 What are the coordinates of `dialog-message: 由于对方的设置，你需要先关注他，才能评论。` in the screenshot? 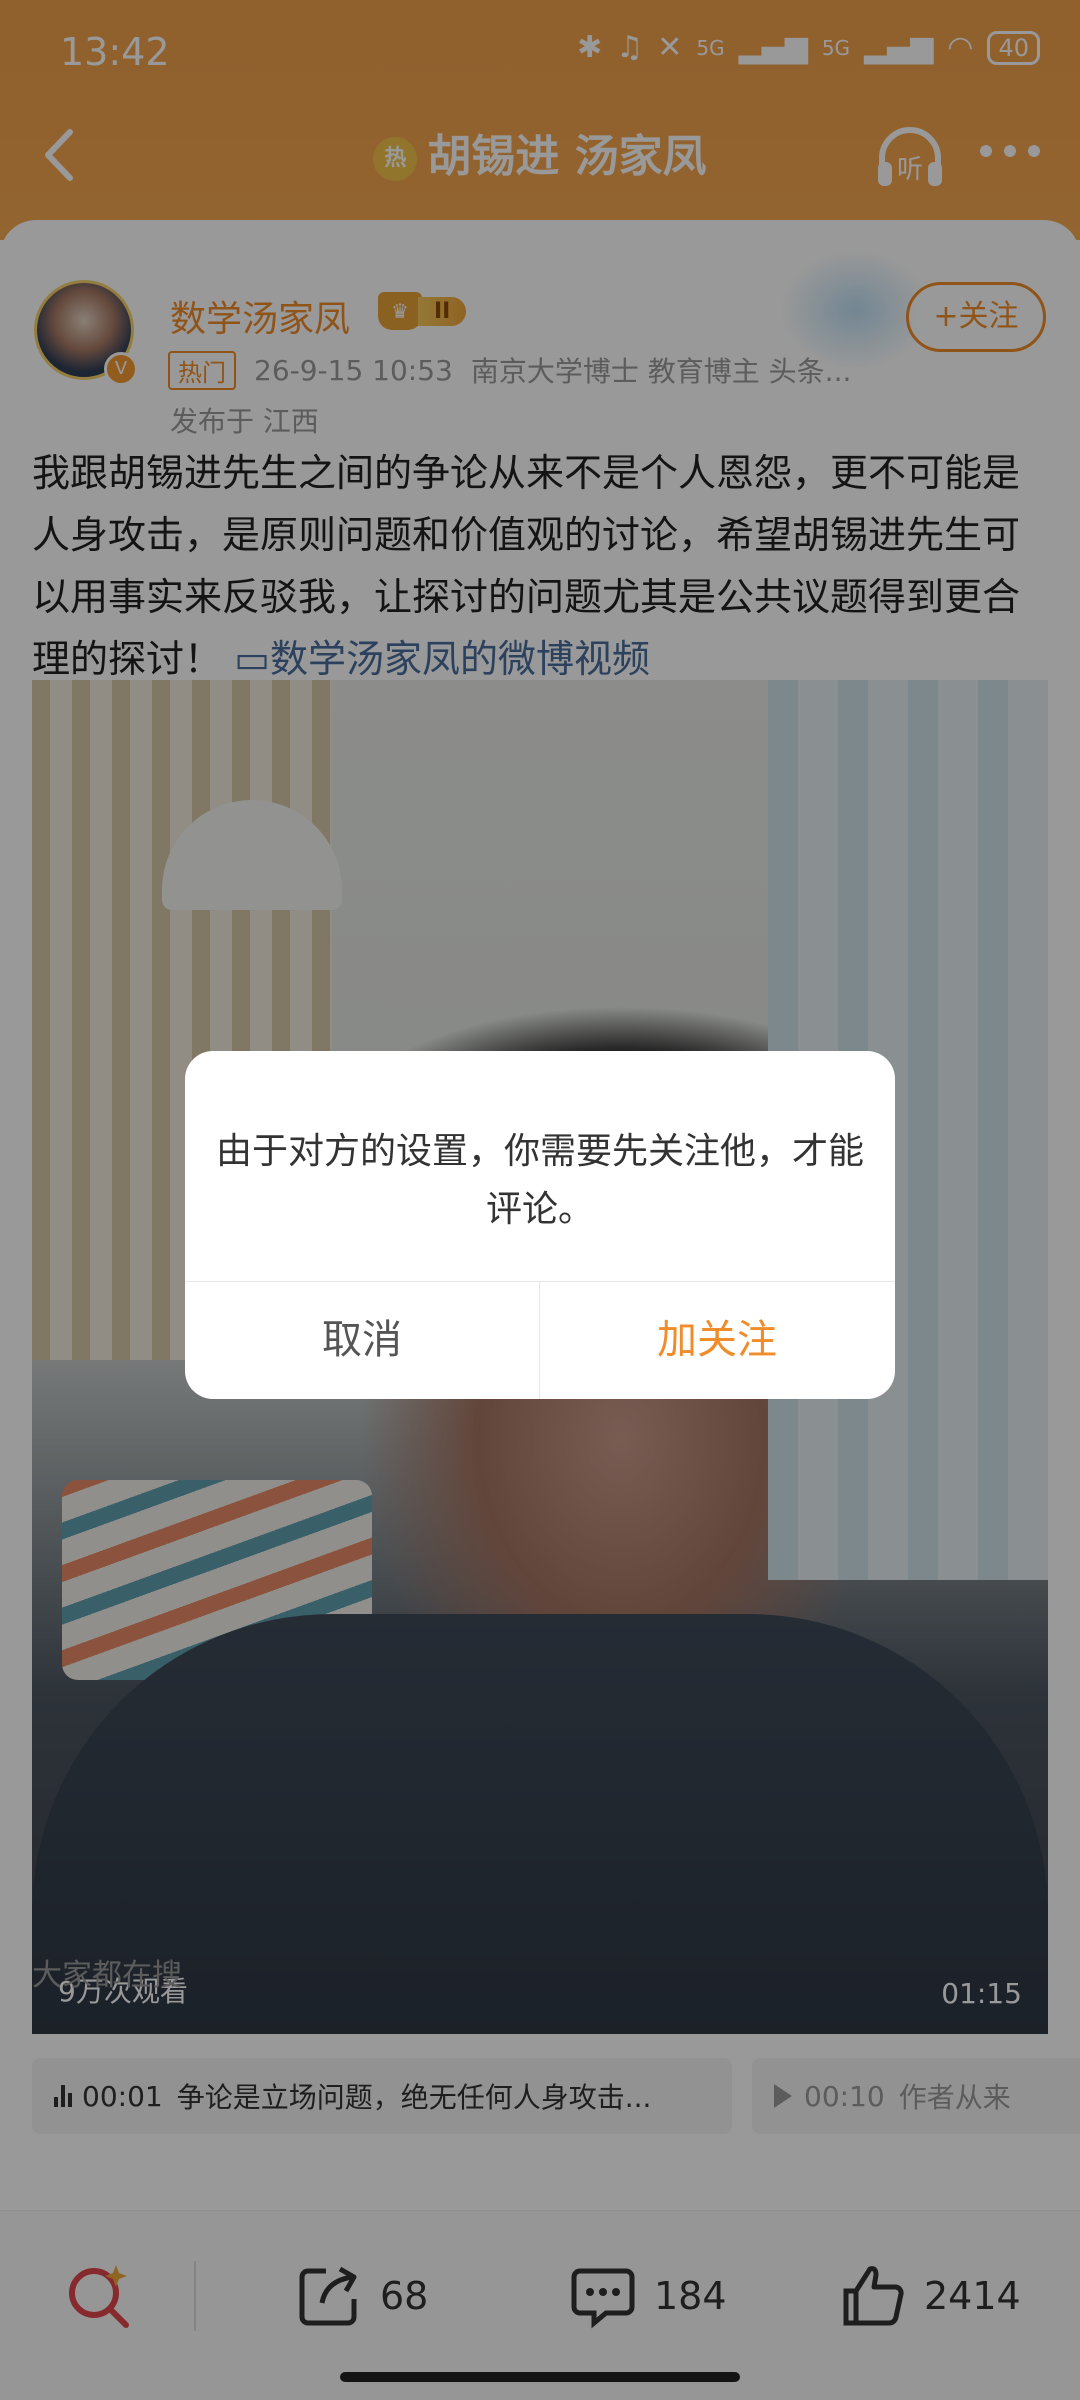 It's located at (539, 1180).